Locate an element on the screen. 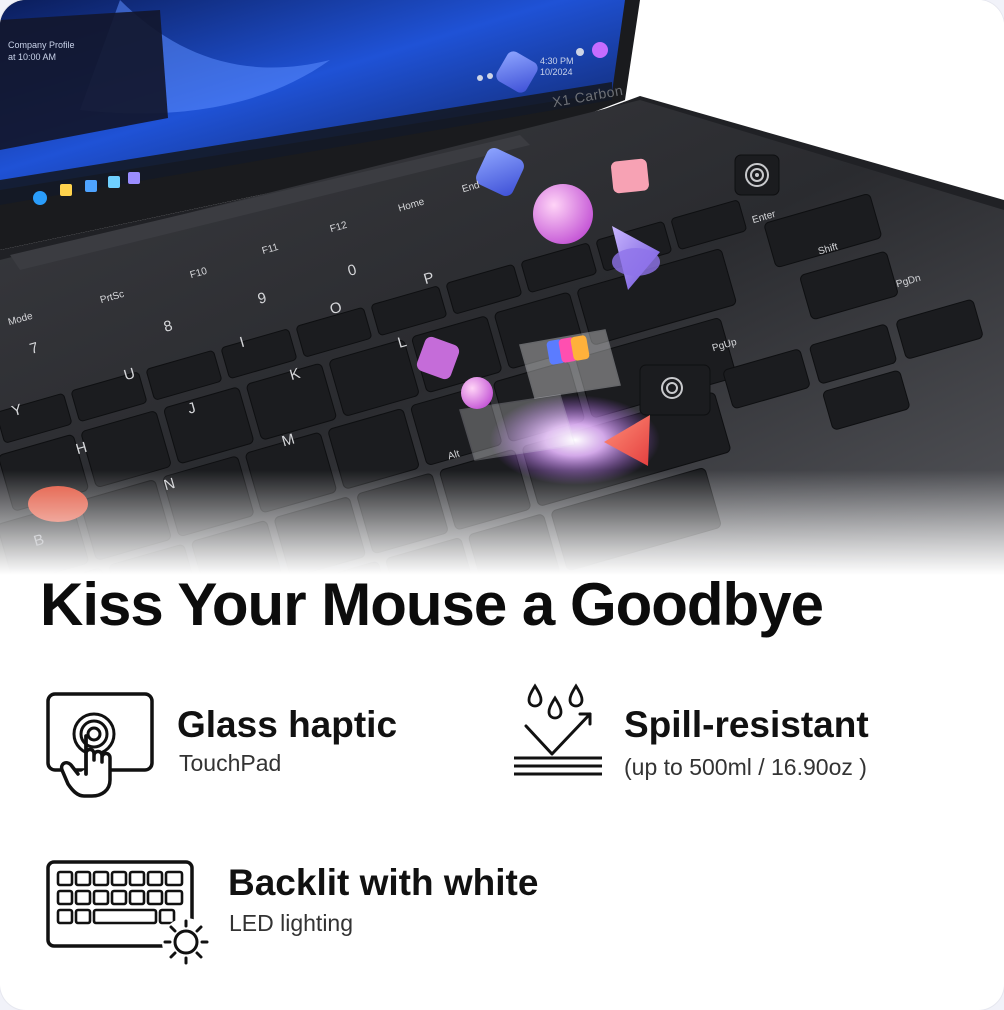  feature-spill-resistant: Spill-resistant (up to 500ml / 16.90oz ) is located at coordinates (750, 745).